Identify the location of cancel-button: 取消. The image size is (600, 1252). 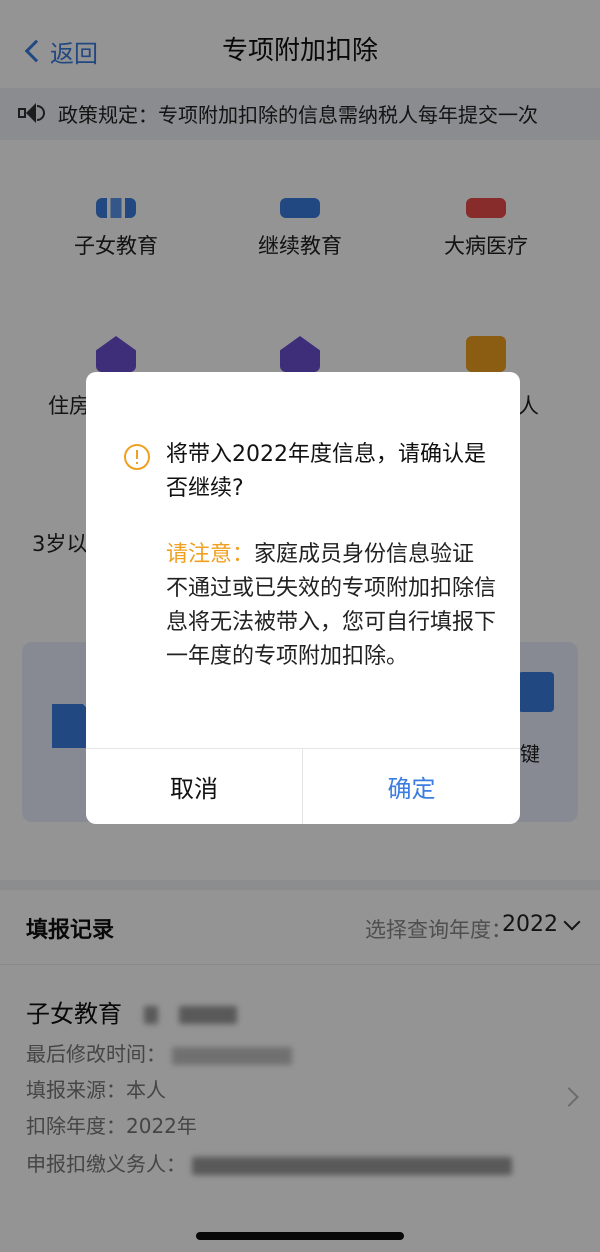
(194, 786).